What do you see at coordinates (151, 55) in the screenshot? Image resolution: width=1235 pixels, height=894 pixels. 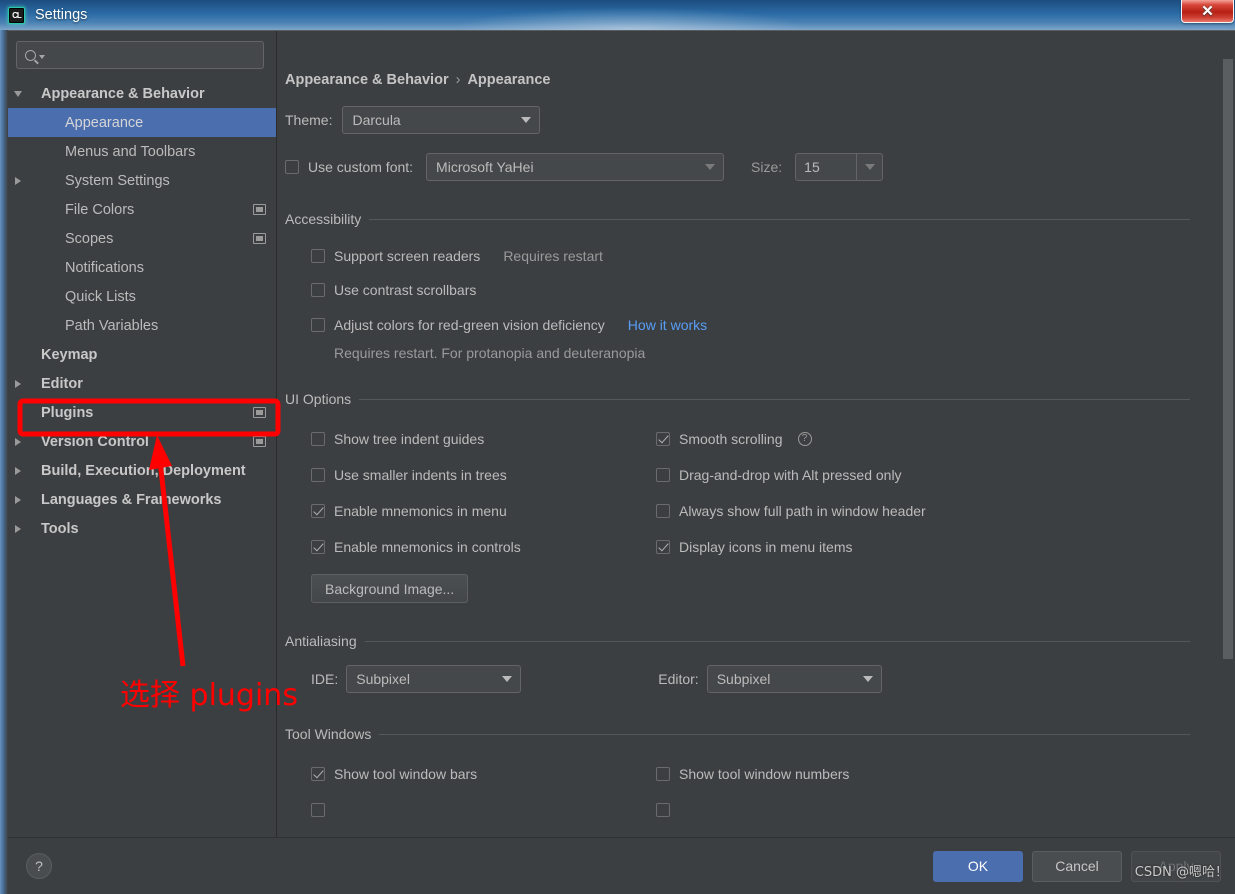 I see `search-input` at bounding box center [151, 55].